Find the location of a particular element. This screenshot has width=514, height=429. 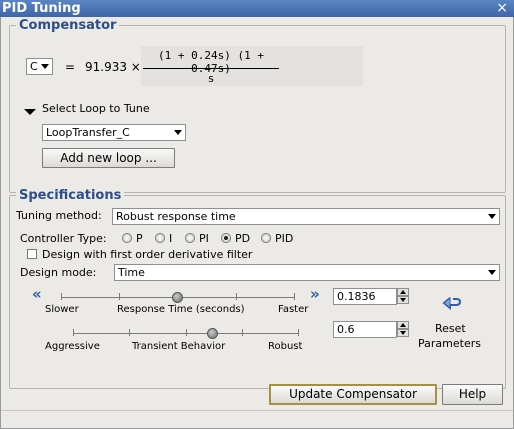

response-time-input: 0.1836 is located at coordinates (365, 296).